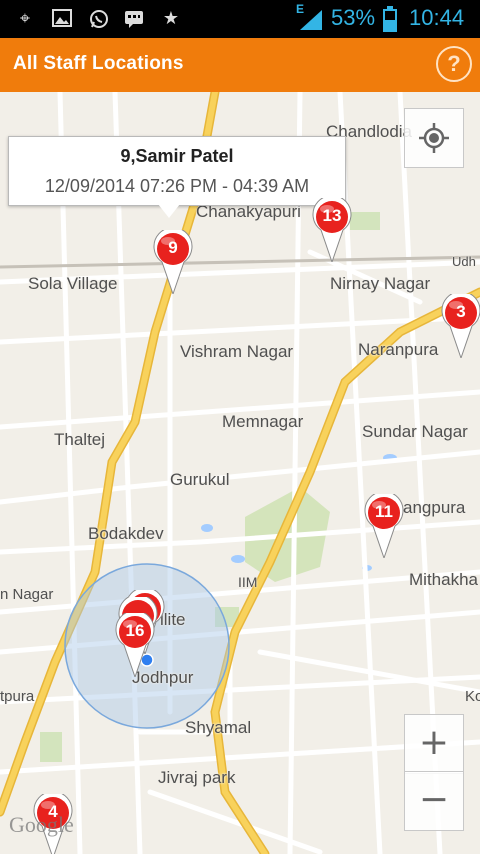 The image size is (480, 854). I want to click on marker-label: 3, so click(461, 311).